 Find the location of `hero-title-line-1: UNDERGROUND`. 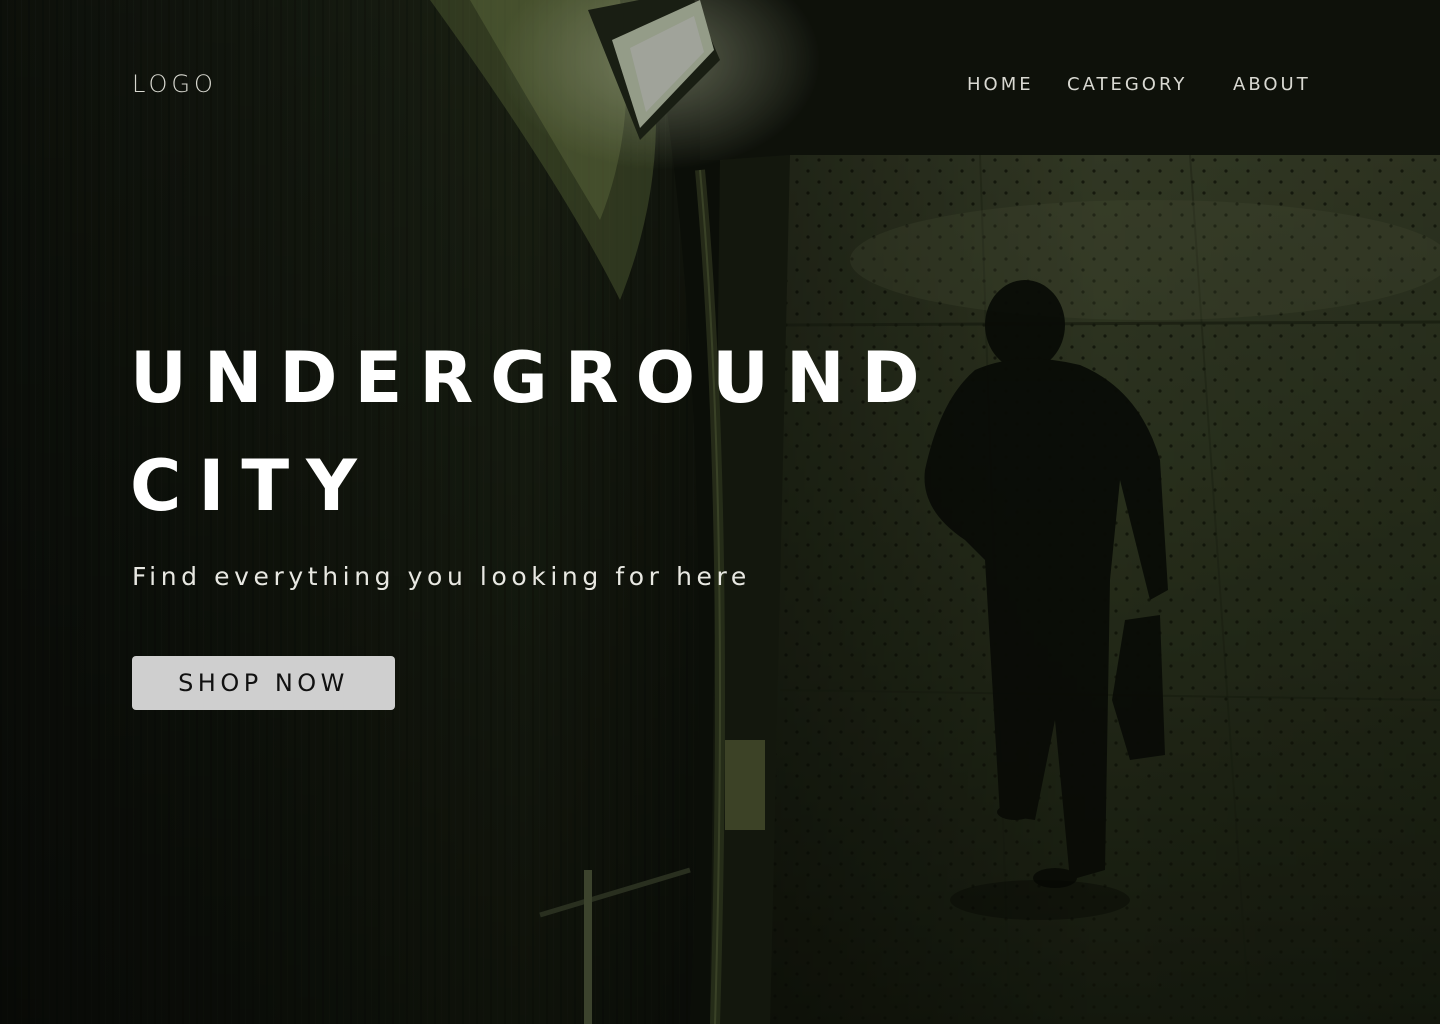

hero-title-line-1: UNDERGROUND is located at coordinates (533, 378).